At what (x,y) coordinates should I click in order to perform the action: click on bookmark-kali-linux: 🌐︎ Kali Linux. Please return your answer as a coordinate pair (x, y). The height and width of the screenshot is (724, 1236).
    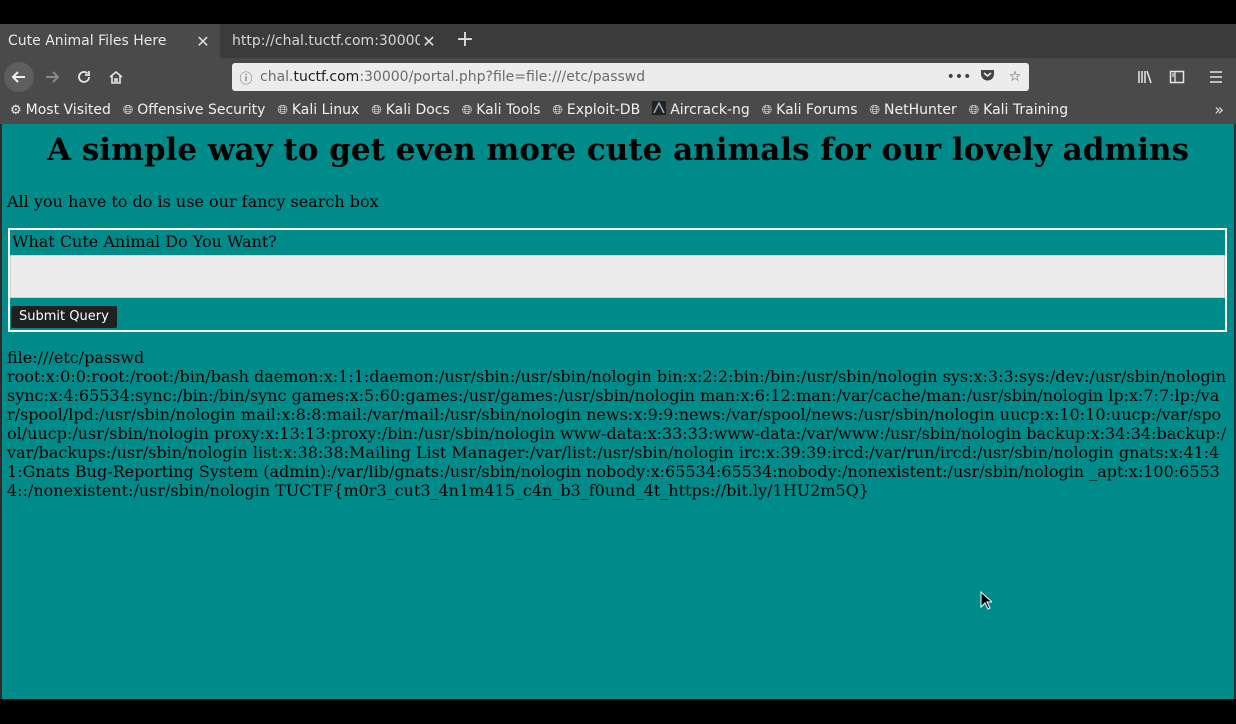
    Looking at the image, I should click on (318, 110).